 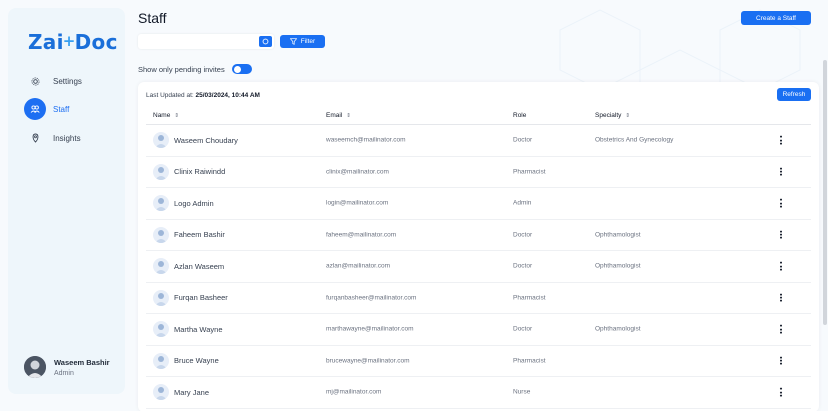 I want to click on column-header-role: Role, so click(x=520, y=115).